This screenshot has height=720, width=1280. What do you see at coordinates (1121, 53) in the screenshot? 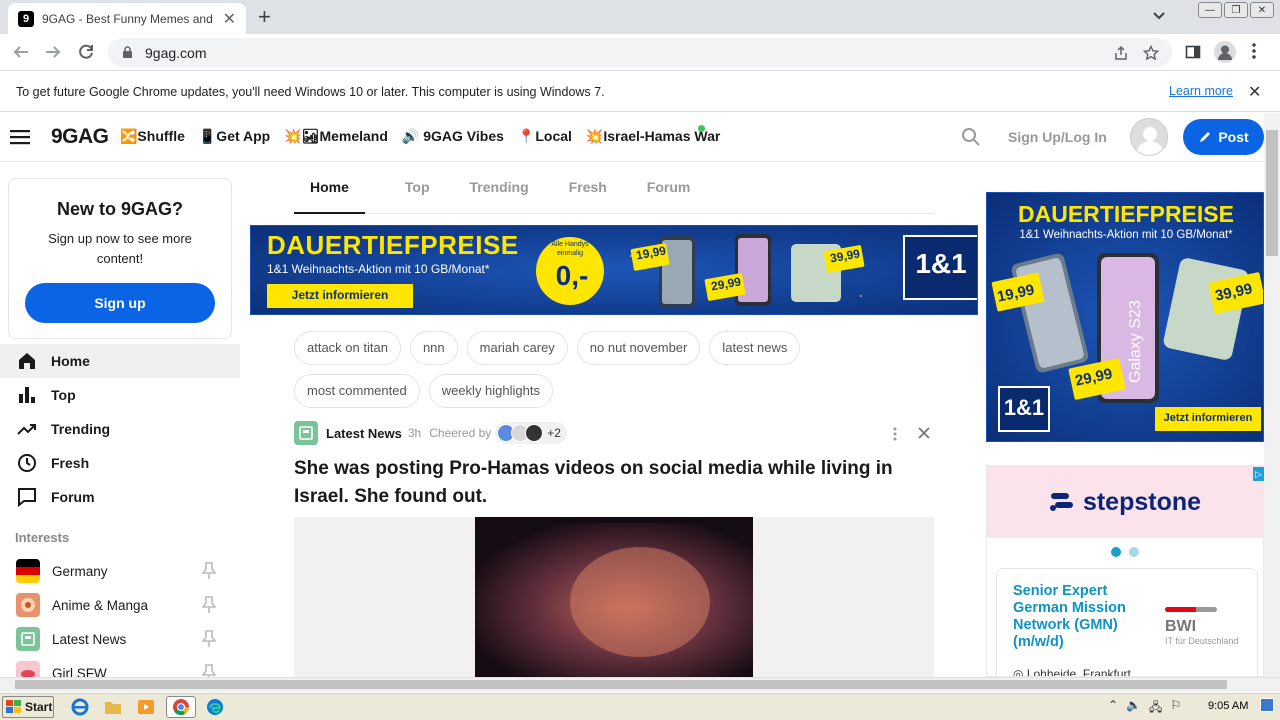
I see `share-icon` at bounding box center [1121, 53].